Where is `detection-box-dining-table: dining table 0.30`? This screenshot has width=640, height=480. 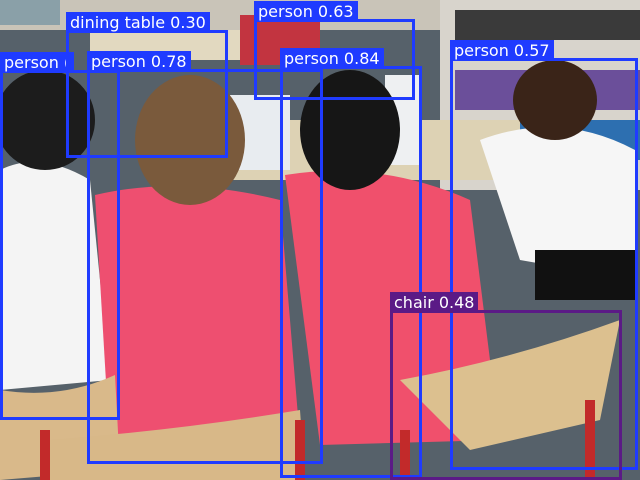 detection-box-dining-table: dining table 0.30 is located at coordinates (147, 85).